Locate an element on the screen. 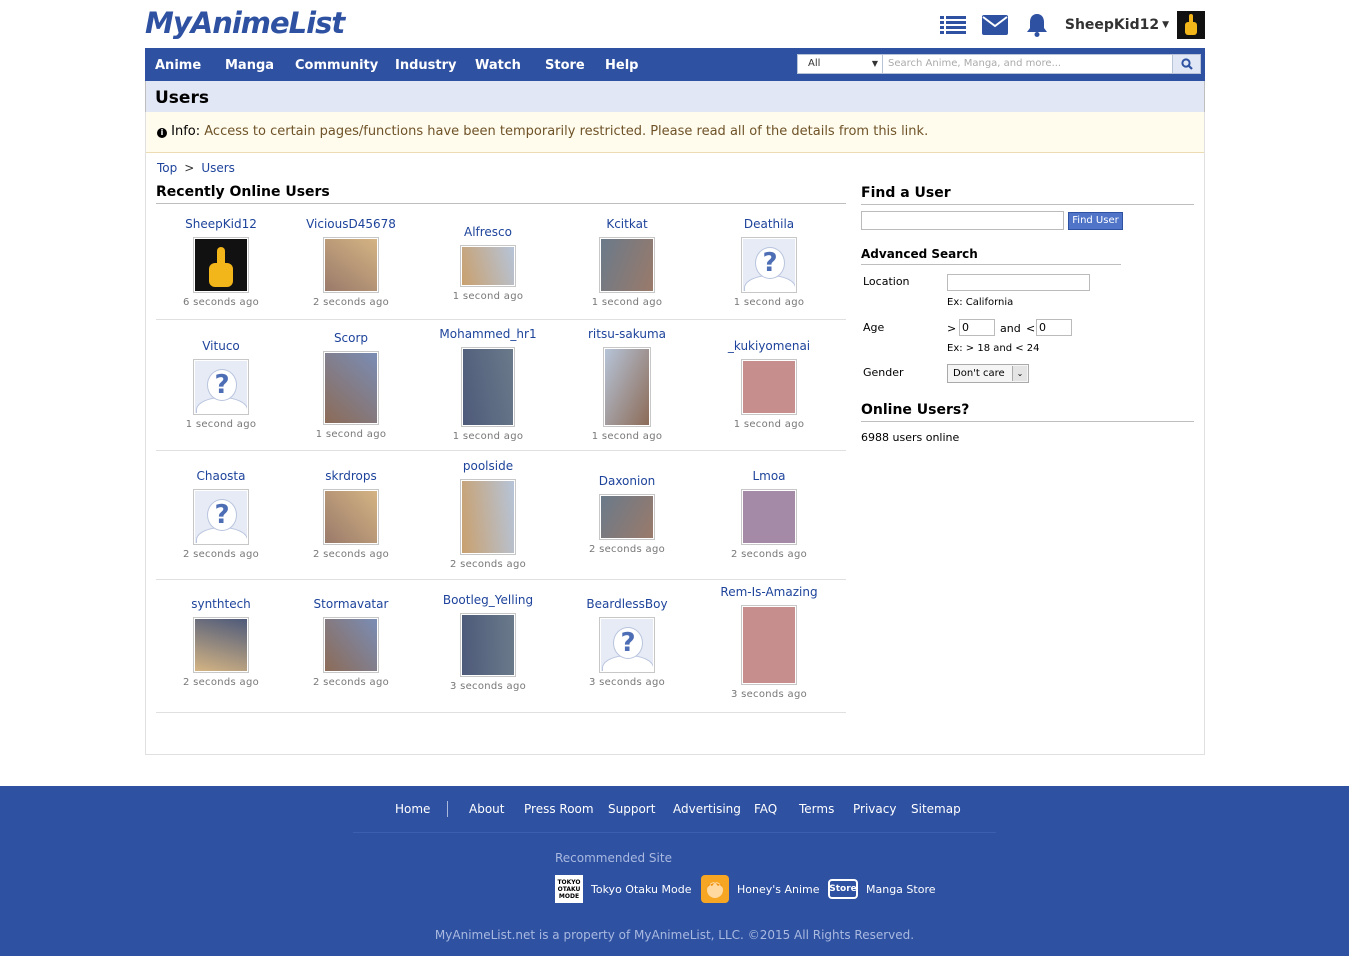 The width and height of the screenshot is (1349, 956). bell-icon is located at coordinates (1037, 25).